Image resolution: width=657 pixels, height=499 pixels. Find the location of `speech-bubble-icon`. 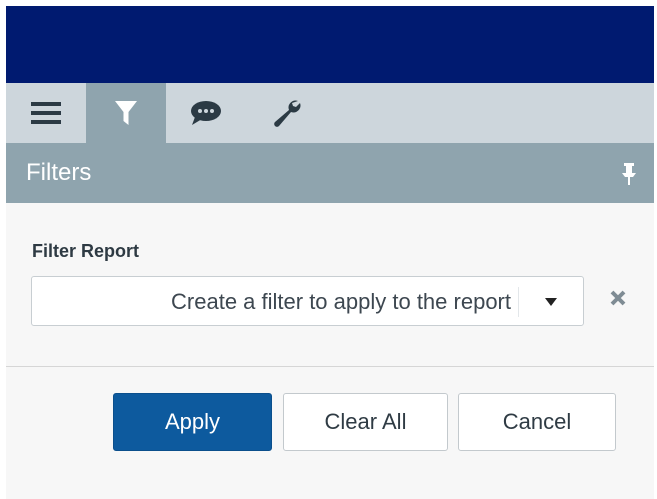

speech-bubble-icon is located at coordinates (206, 113).